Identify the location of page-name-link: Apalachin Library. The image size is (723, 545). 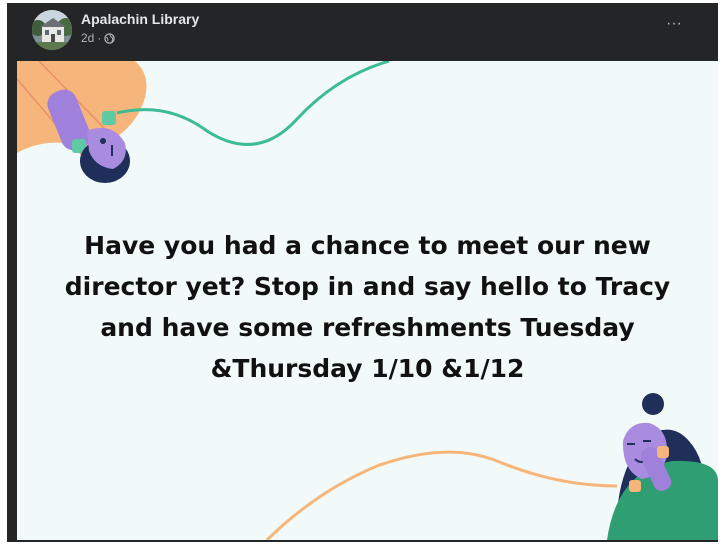
(140, 19).